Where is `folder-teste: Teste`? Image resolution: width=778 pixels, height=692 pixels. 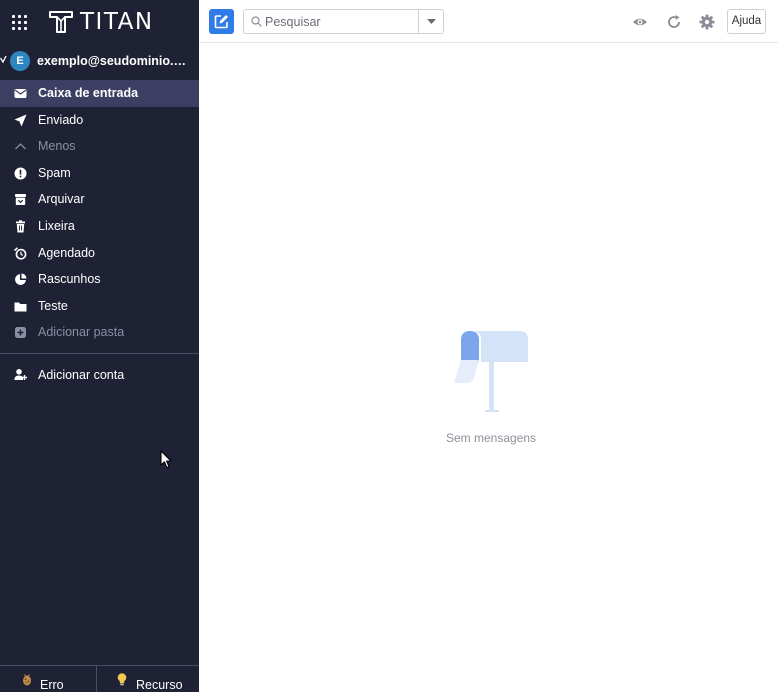
folder-teste: Teste is located at coordinates (99, 306).